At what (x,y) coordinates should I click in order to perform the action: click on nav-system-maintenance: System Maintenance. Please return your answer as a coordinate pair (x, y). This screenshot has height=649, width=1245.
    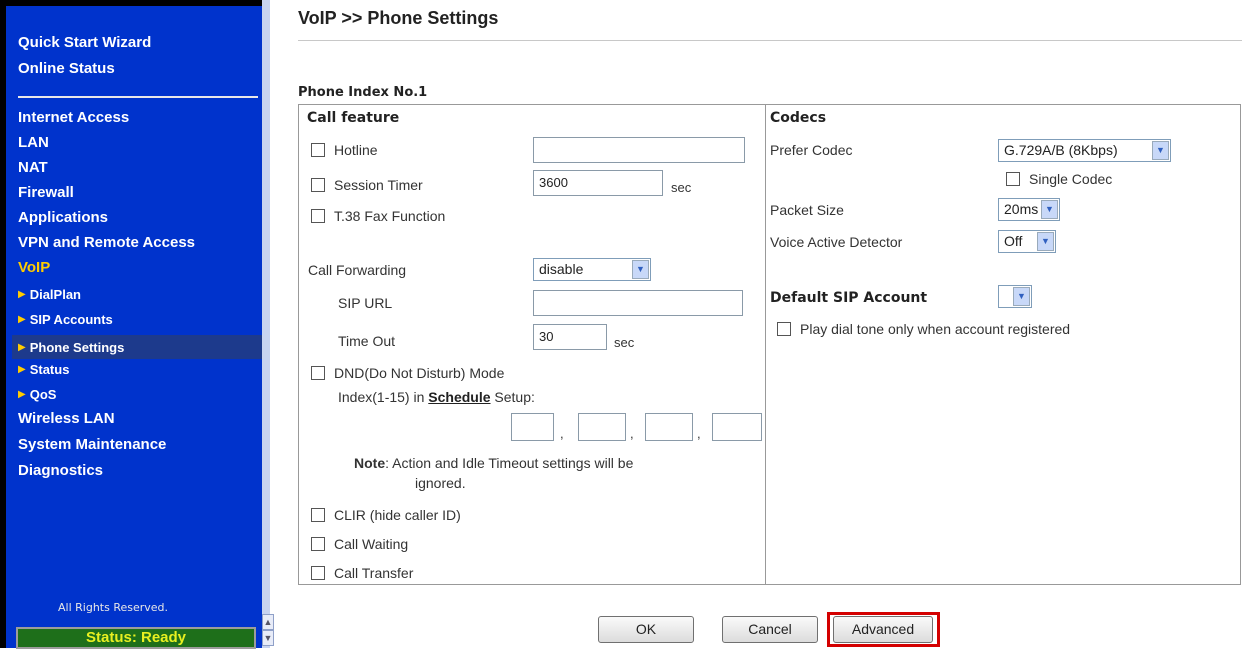
    Looking at the image, I should click on (92, 444).